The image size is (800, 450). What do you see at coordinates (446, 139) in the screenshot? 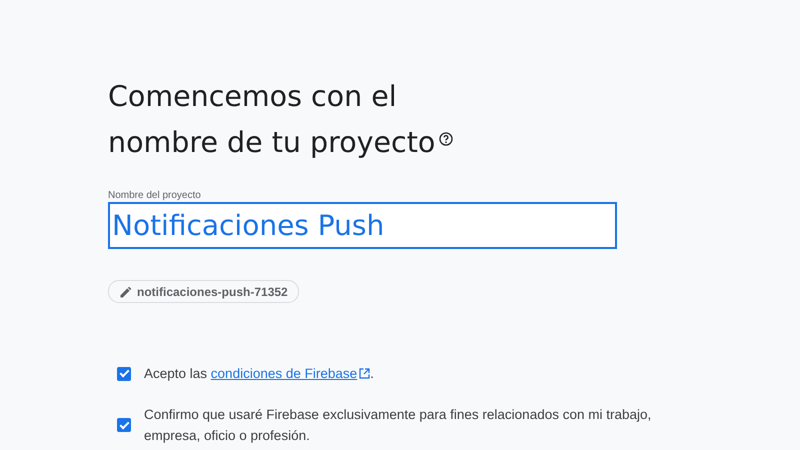
I see `help-icon` at bounding box center [446, 139].